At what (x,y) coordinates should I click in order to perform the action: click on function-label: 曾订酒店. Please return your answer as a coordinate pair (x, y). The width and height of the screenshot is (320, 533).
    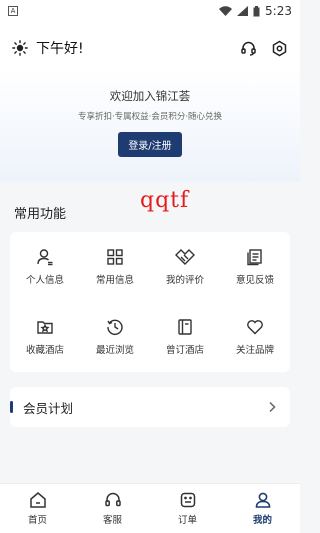
    Looking at the image, I should click on (184, 350).